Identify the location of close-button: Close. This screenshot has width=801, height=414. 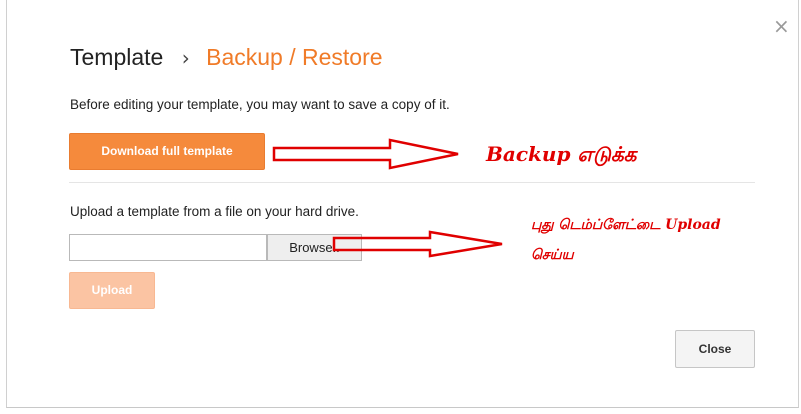
(715, 349).